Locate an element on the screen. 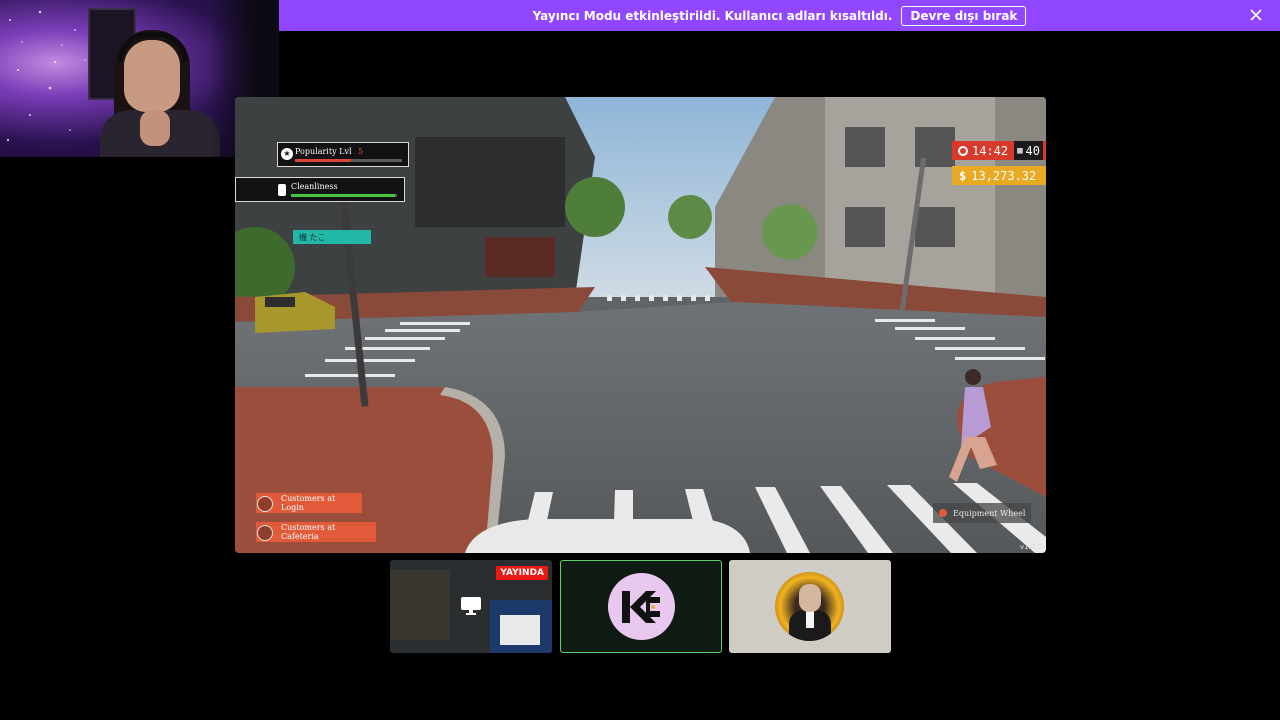  popularity-panel: ★ Popularity Lvl 5 is located at coordinates (343, 154).